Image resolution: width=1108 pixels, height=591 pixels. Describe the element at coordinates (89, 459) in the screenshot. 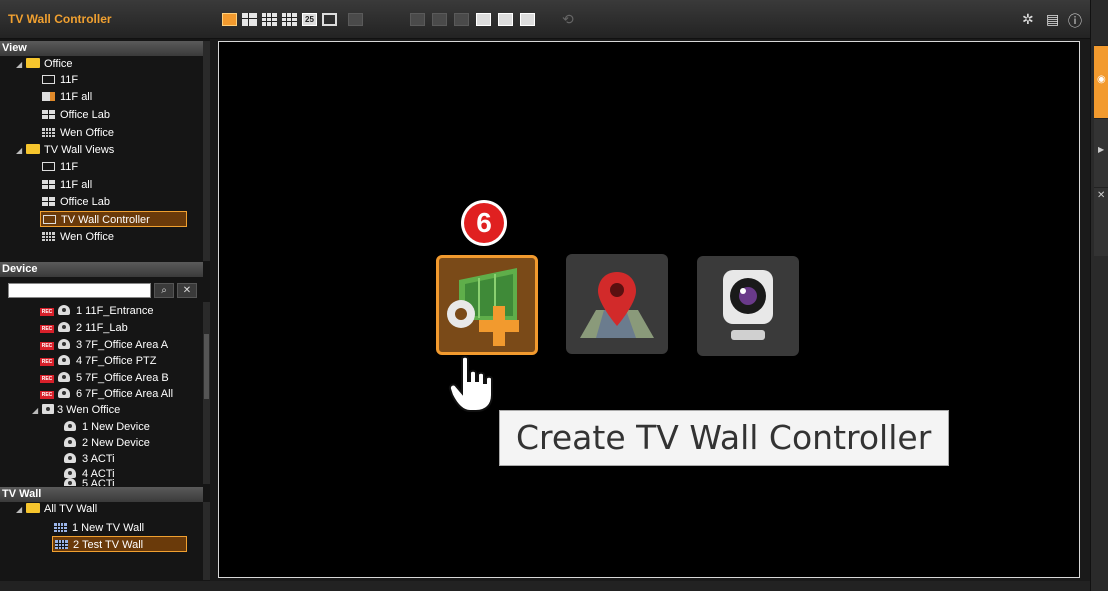

I see `device-item: 3 ACTi` at that location.